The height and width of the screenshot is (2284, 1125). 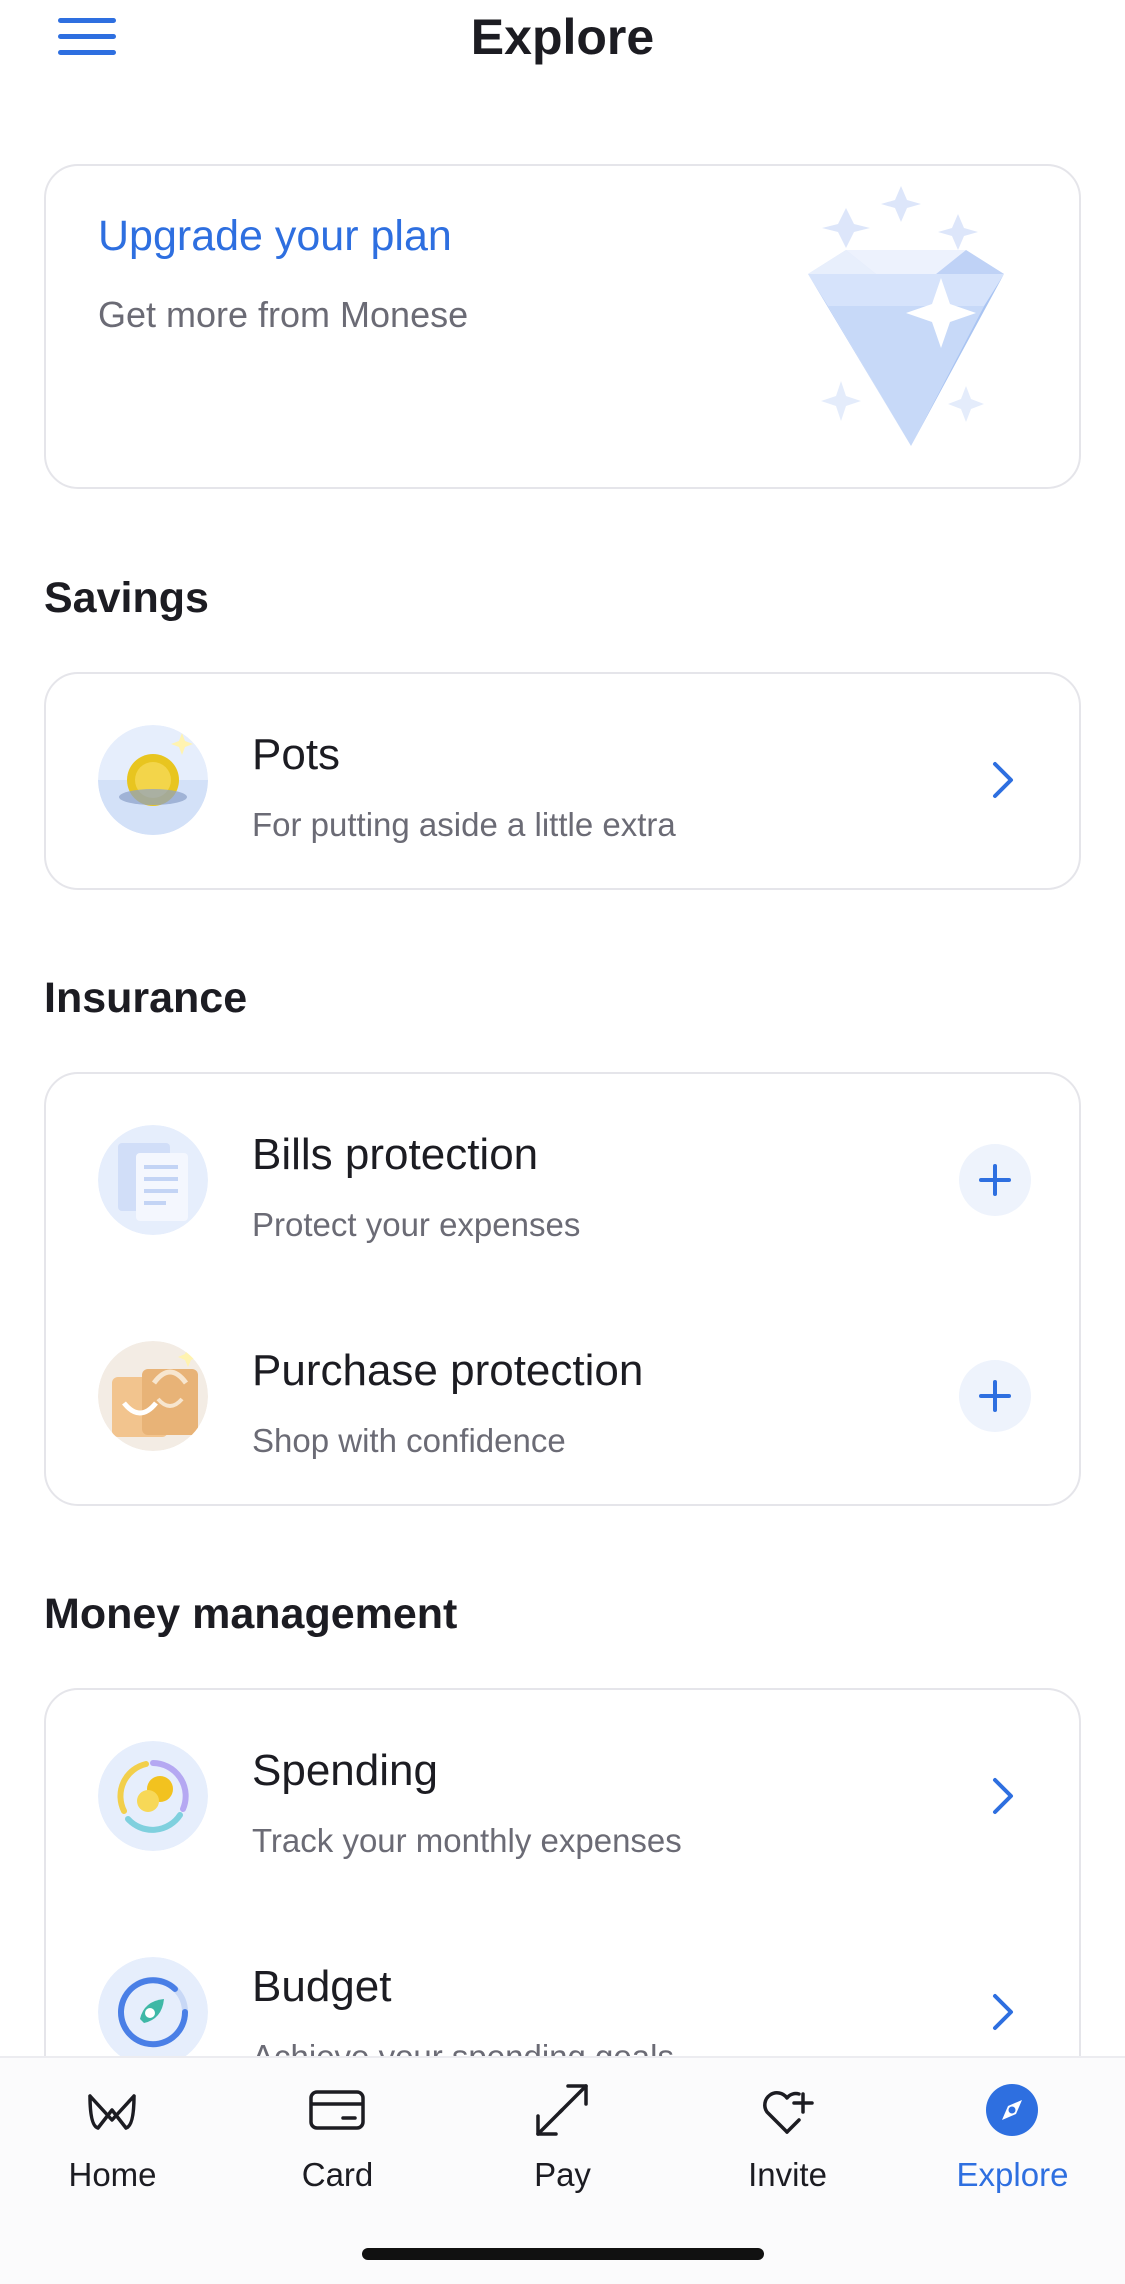 I want to click on add-bills-protection-plus-icon, so click(x=995, y=1180).